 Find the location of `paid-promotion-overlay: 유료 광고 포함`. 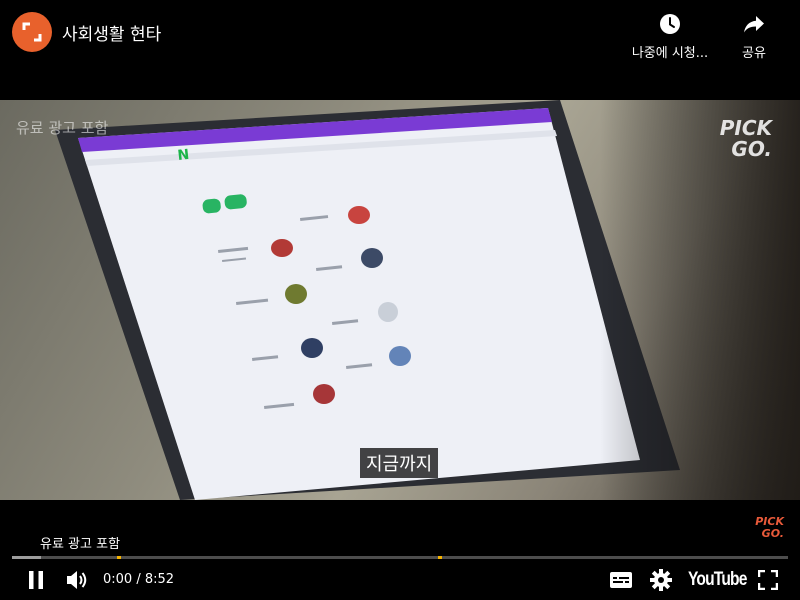

paid-promotion-overlay: 유료 광고 포함 is located at coordinates (62, 128).